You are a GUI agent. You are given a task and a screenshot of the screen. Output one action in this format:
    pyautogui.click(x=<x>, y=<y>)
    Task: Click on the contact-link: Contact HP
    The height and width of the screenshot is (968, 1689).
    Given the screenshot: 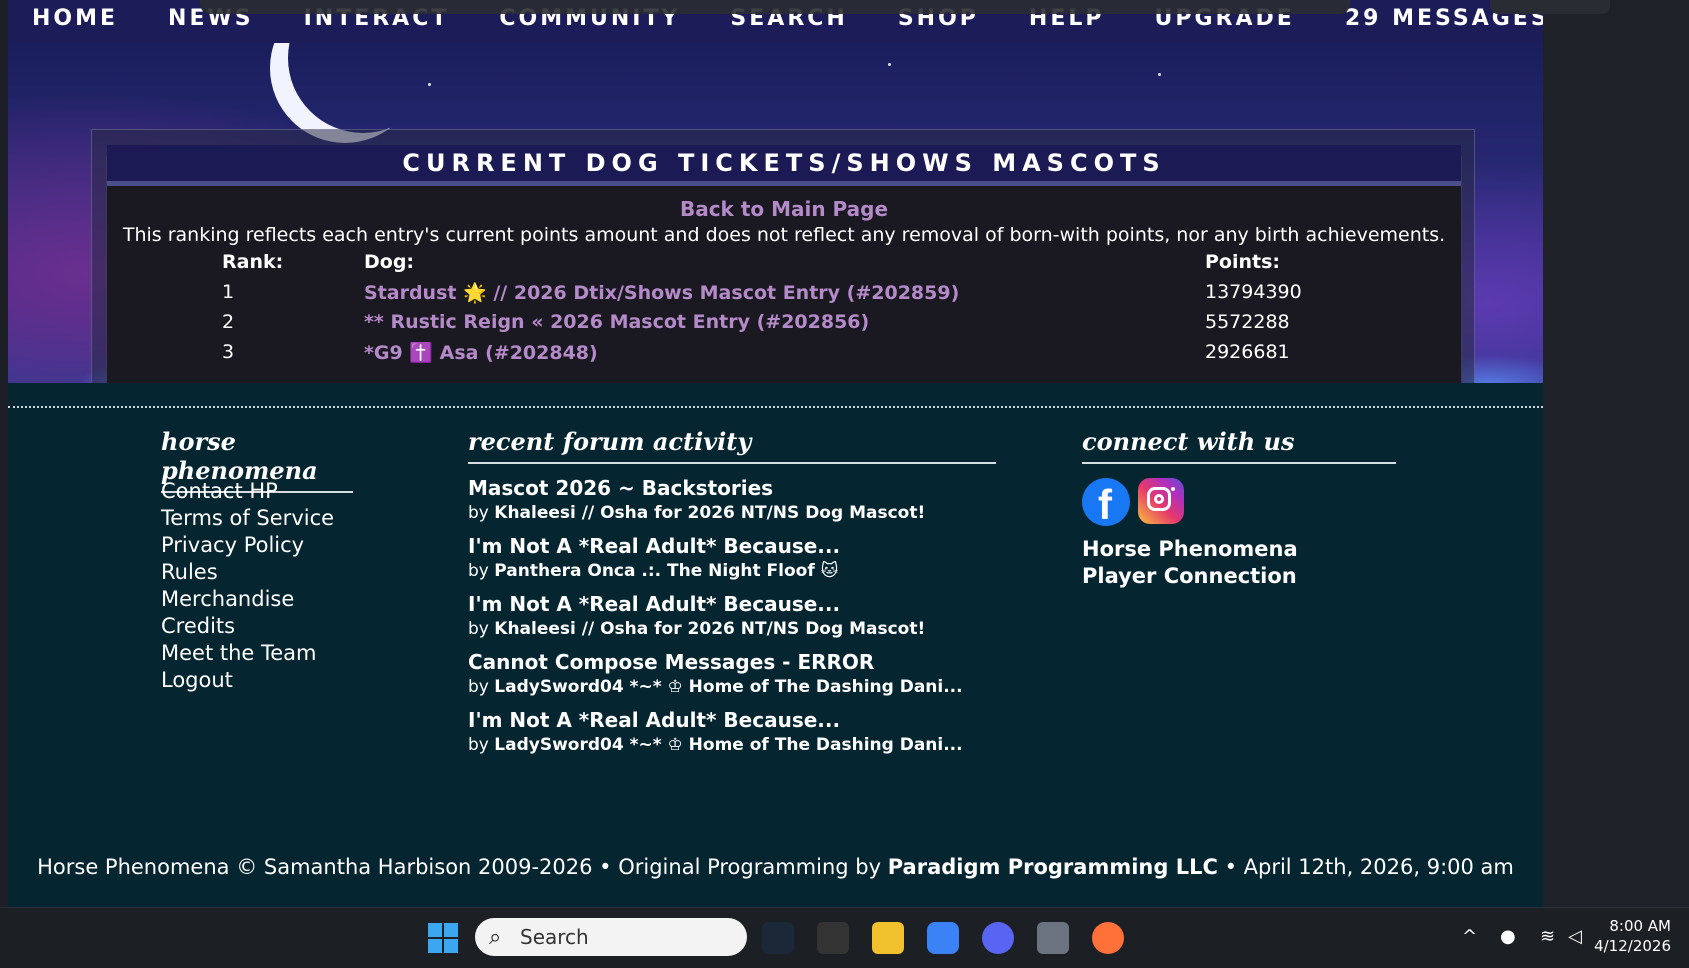 What is the action you would take?
    pyautogui.click(x=247, y=491)
    